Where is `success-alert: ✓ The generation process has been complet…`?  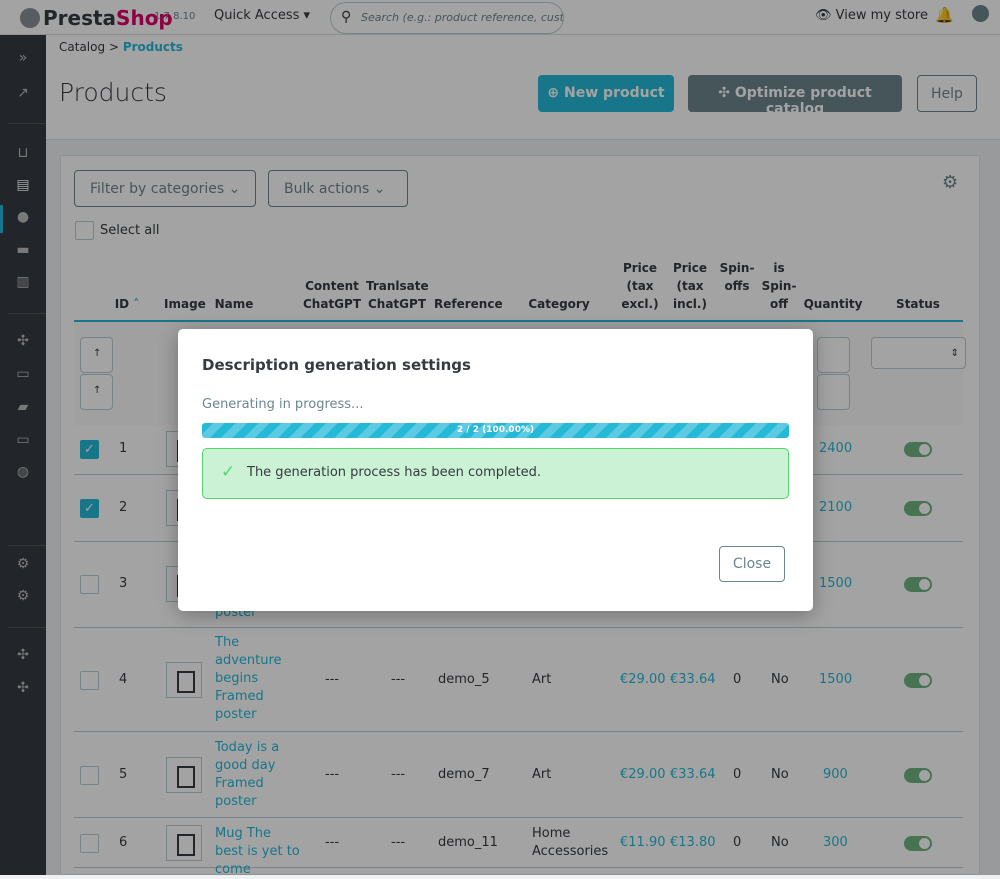 success-alert: ✓ The generation process has been complet… is located at coordinates (495, 473).